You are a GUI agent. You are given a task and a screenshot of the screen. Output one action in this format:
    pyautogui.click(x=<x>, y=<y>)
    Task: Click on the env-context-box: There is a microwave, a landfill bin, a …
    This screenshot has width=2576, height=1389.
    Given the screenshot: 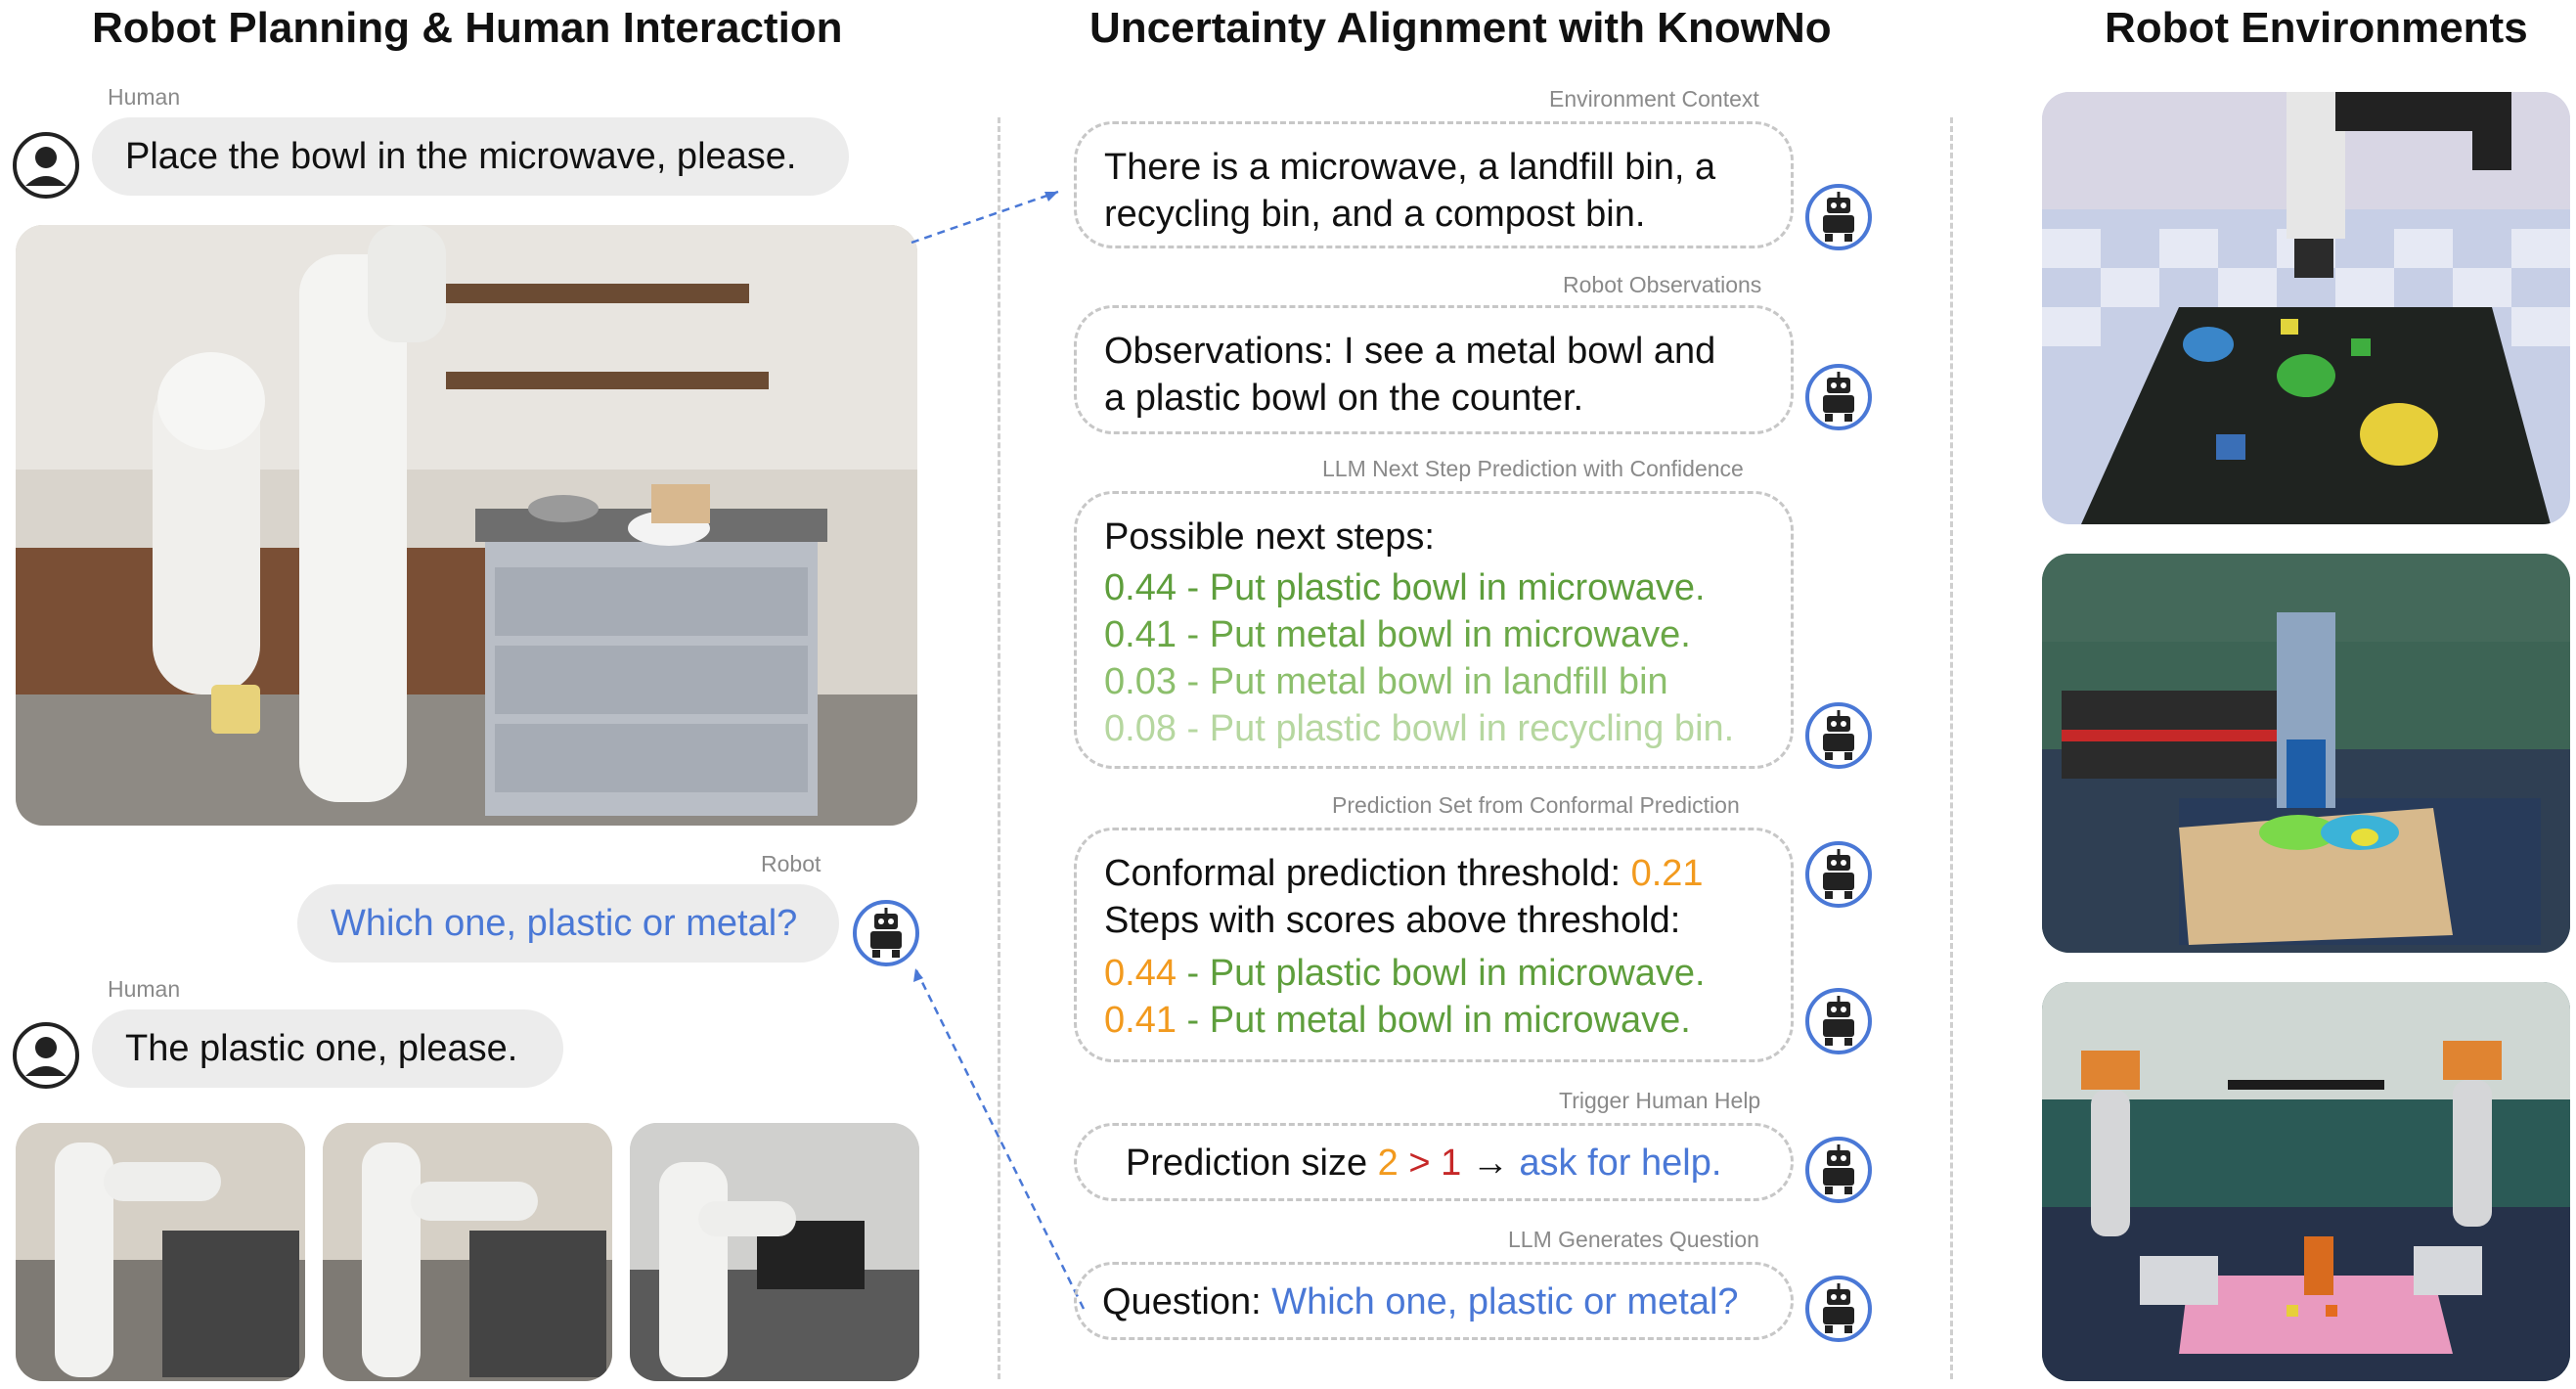 What is the action you would take?
    pyautogui.click(x=1434, y=184)
    